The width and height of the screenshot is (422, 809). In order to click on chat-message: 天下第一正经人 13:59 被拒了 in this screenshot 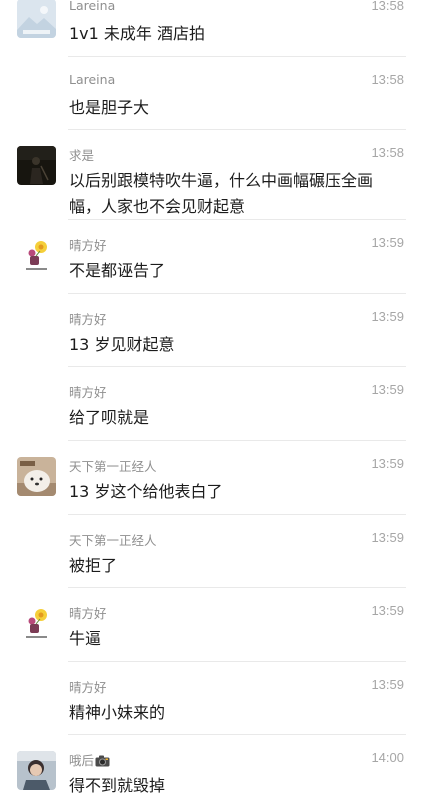, I will do `click(211, 552)`.